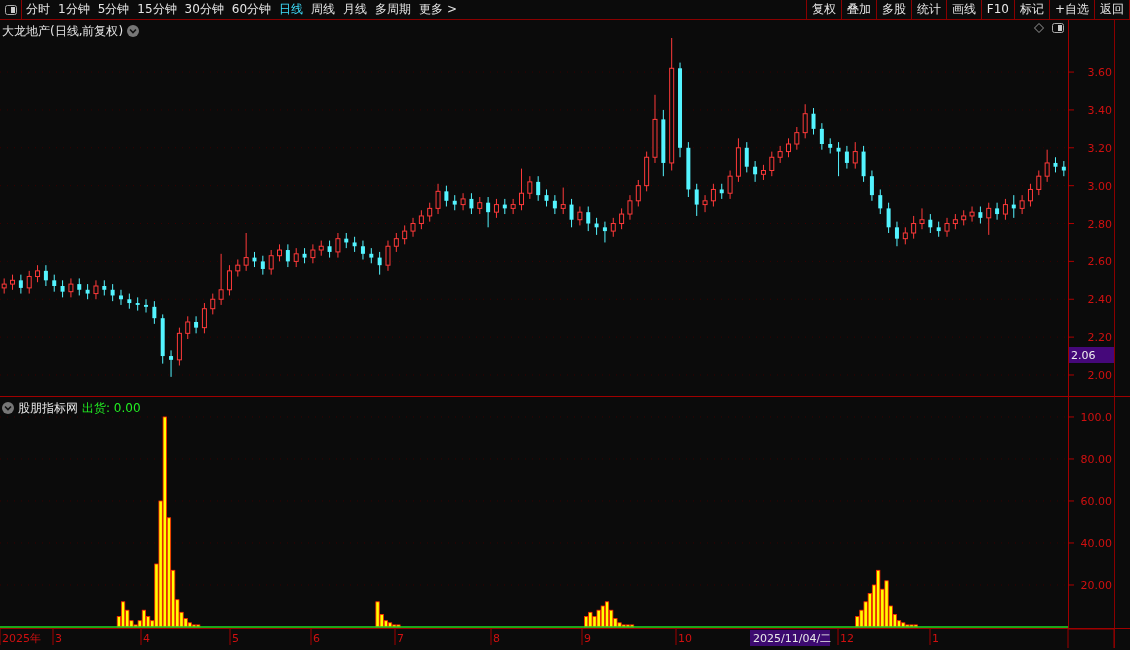 This screenshot has height=650, width=1130. I want to click on date-label: 2025年, so click(21, 638).